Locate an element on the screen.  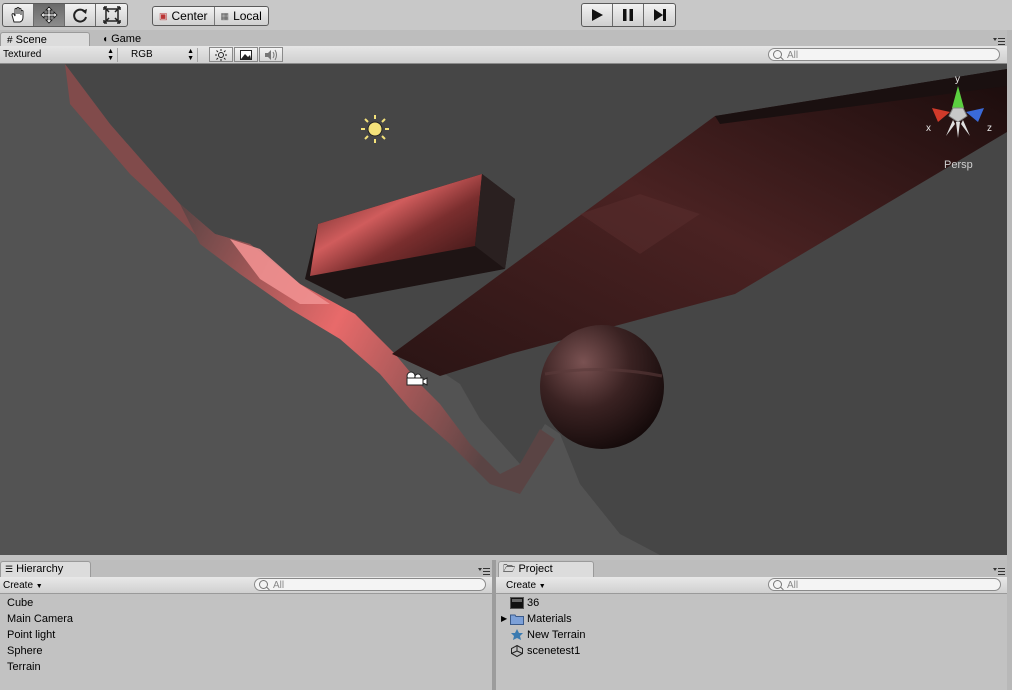
hand-tool-icon is located at coordinates (17, 15).